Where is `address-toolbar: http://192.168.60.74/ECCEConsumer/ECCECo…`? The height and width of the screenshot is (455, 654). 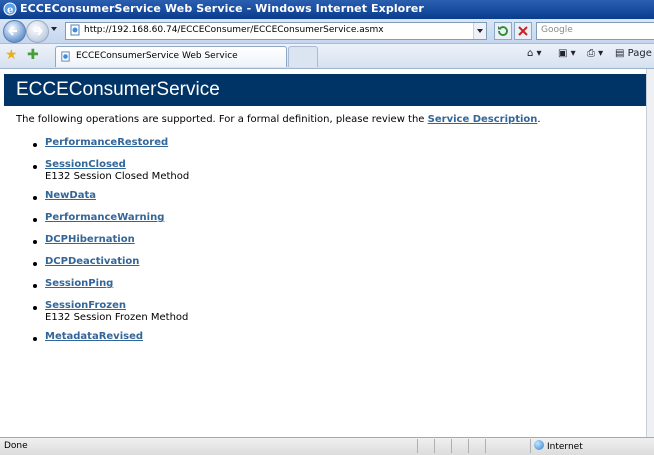 address-toolbar: http://192.168.60.74/ECCEConsumer/ECCECo… is located at coordinates (327, 31).